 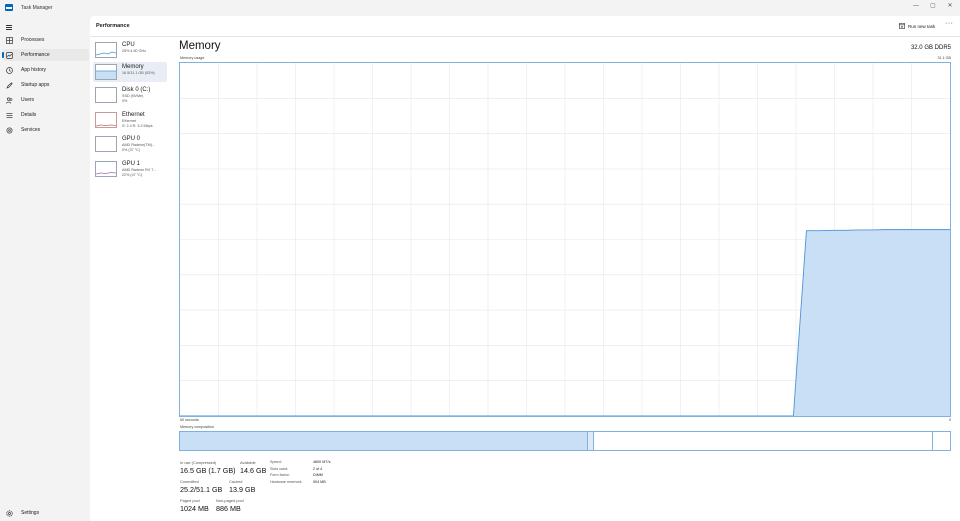 I want to click on device-item-ethernet: Ethernet Ethernet S: 2.4 R: 3.2 Mbps, so click(x=130, y=120).